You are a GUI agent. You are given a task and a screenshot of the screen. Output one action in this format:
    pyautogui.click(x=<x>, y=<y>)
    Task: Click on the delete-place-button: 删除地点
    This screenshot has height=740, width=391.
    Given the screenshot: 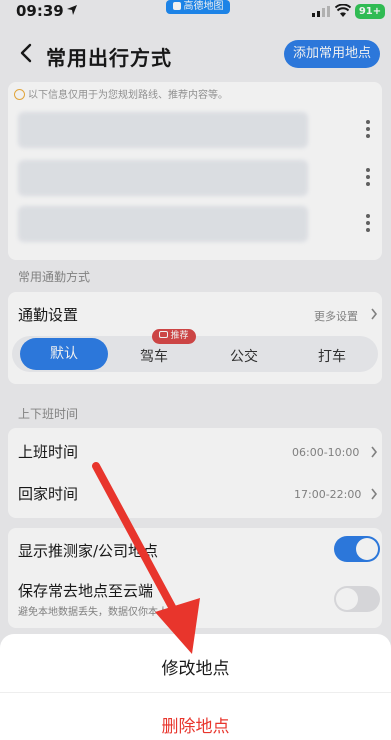 What is the action you would take?
    pyautogui.click(x=195, y=724)
    